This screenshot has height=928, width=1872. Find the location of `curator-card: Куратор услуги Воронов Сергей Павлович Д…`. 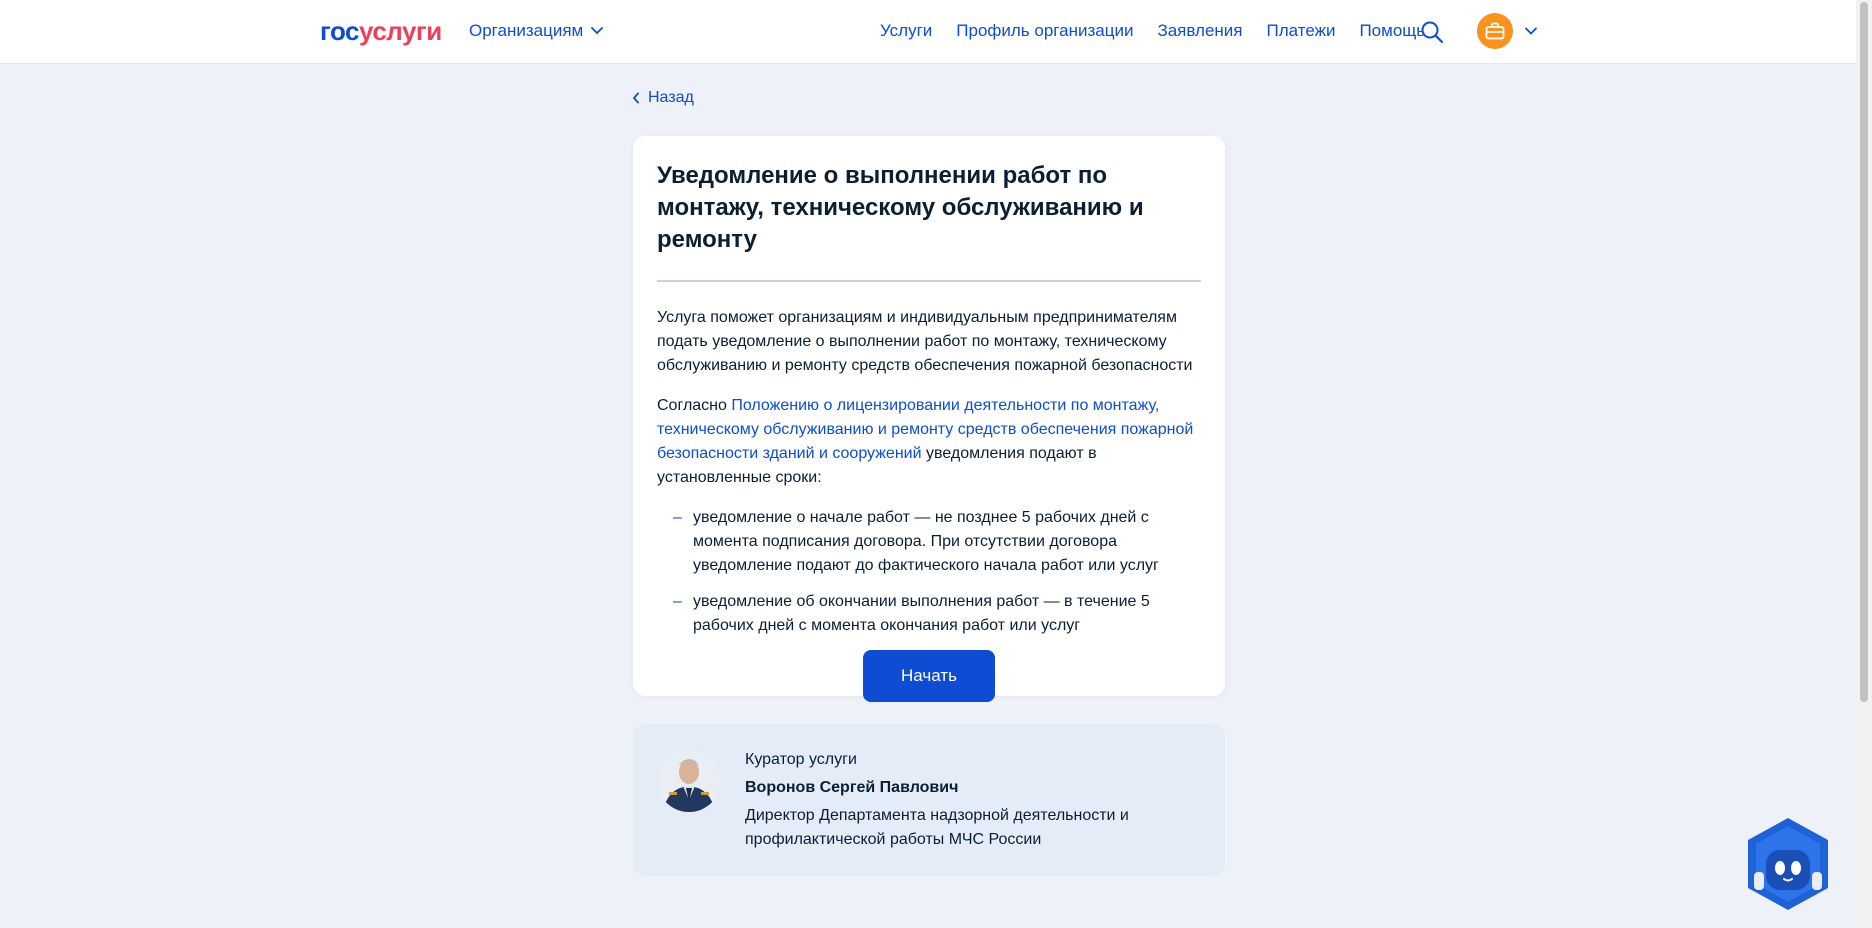

curator-card: Куратор услуги Воронов Сергей Павлович Д… is located at coordinates (929, 800).